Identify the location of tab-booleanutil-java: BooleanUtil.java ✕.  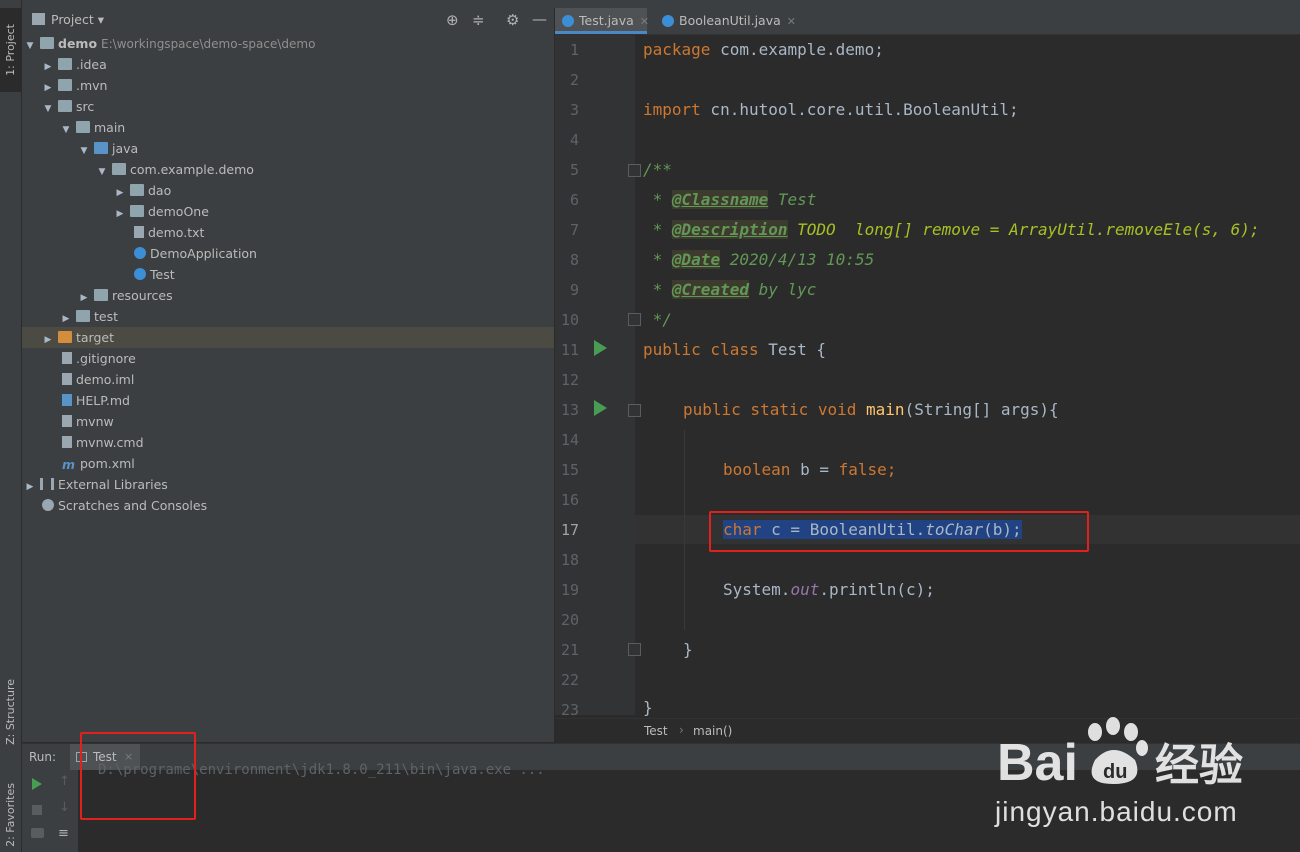
(737, 21).